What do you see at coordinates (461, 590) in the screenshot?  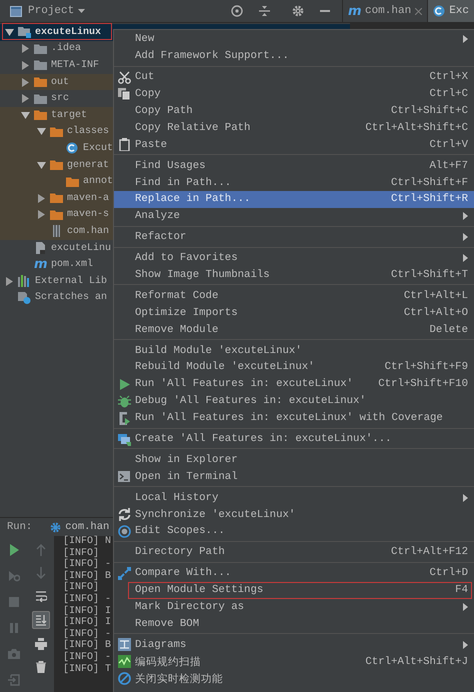 I see `shortcut-label: F4` at bounding box center [461, 590].